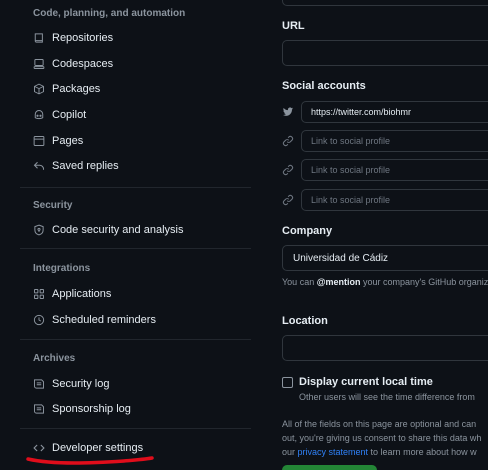 This screenshot has width=488, height=470. What do you see at coordinates (109, 13) in the screenshot?
I see `section-heading-code: Code, planning, and automation` at bounding box center [109, 13].